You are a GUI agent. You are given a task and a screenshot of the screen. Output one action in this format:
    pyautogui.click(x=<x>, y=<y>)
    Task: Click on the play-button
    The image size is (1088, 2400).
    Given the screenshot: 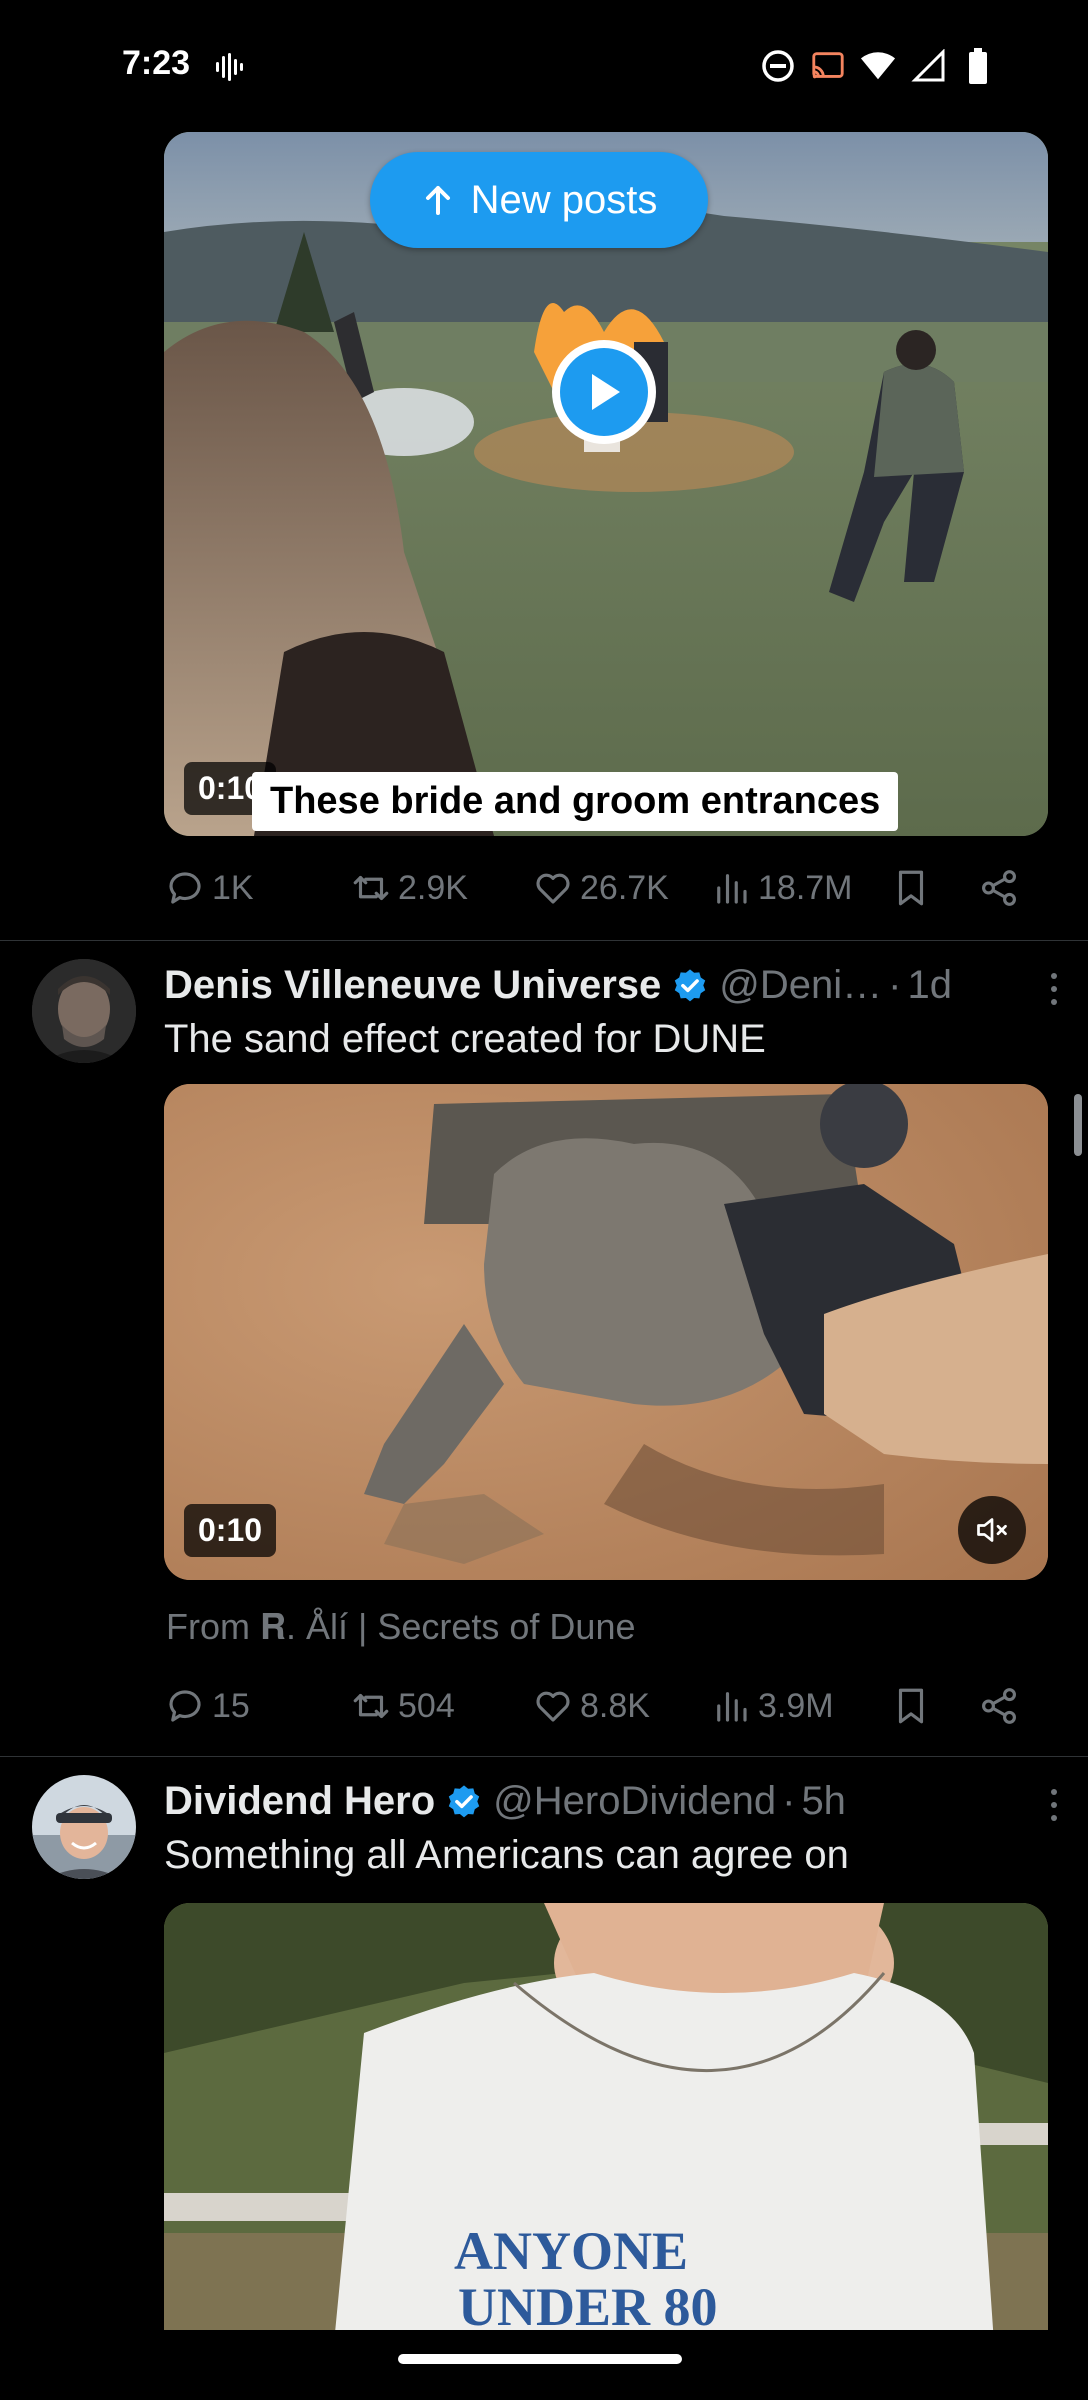 What is the action you would take?
    pyautogui.click(x=604, y=392)
    